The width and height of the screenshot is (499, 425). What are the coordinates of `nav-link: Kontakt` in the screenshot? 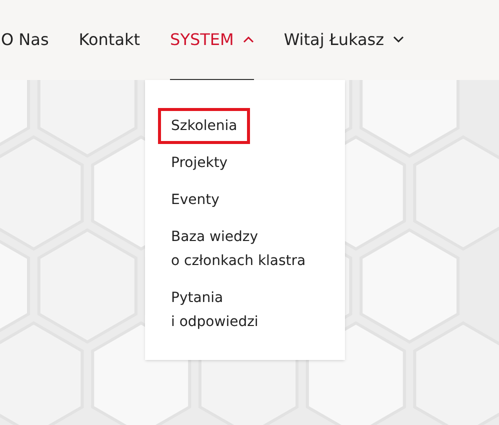 It's located at (109, 40).